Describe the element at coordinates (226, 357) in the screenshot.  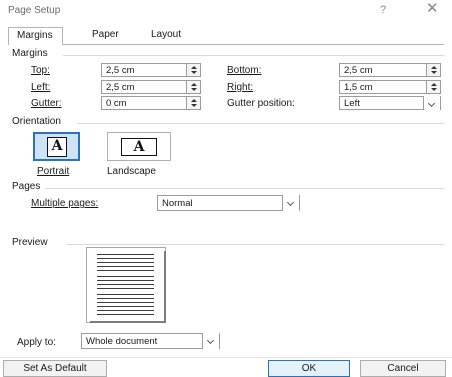
I see `footer-divider` at that location.